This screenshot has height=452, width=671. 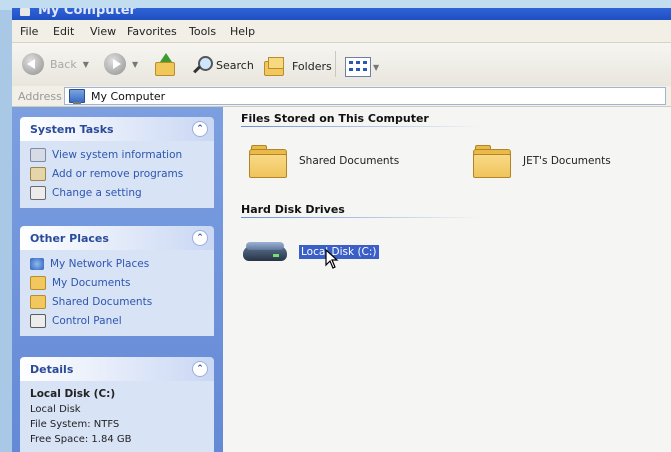 I want to click on address-bar: Address My Computer, so click(x=341, y=96).